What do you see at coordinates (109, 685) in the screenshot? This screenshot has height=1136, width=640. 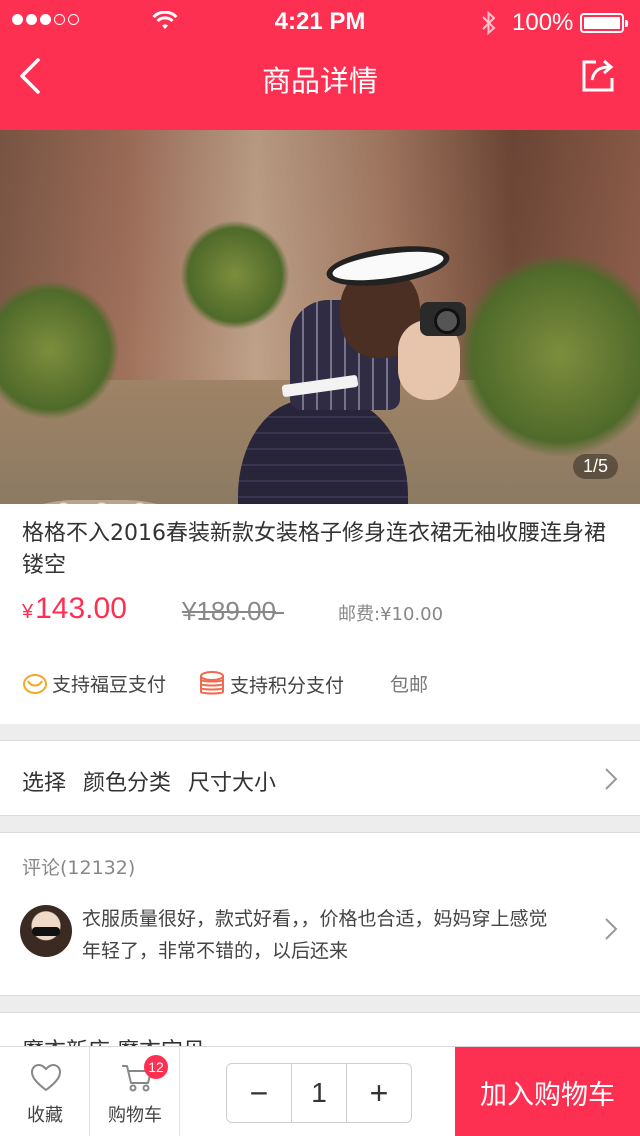 I see `fudou-label: 支持福豆支付` at bounding box center [109, 685].